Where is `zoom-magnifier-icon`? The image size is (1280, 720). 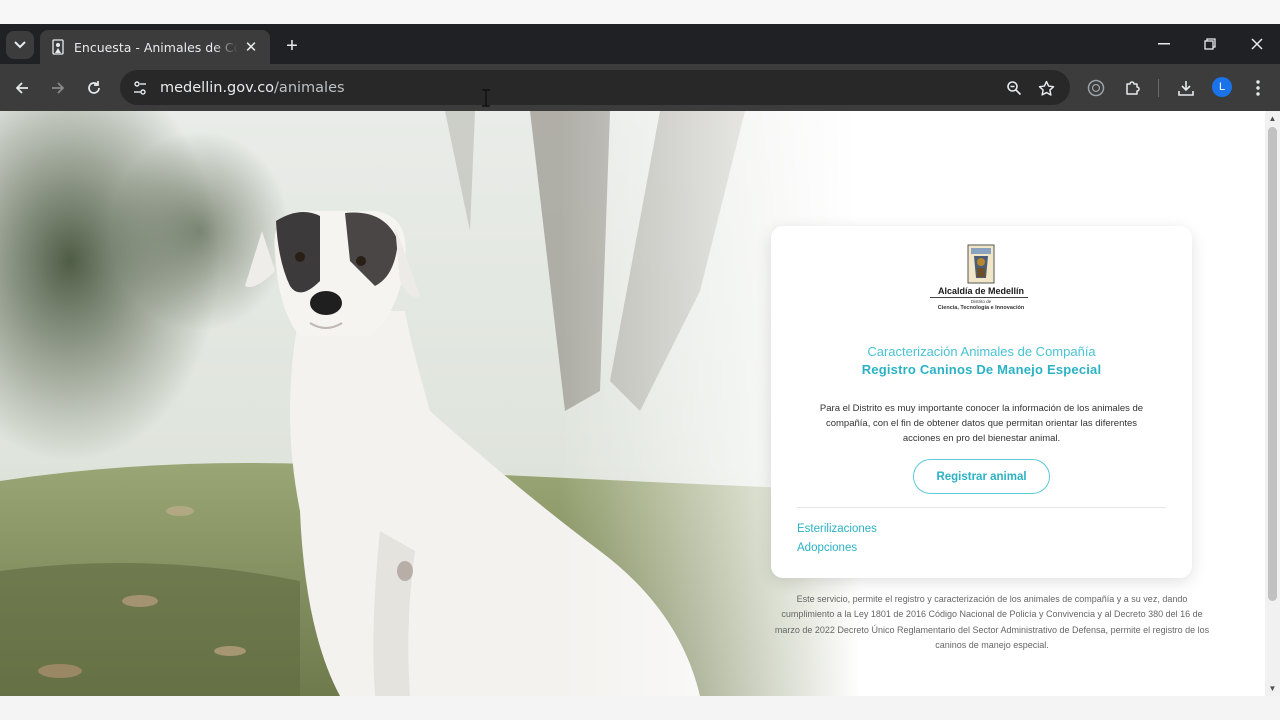 zoom-magnifier-icon is located at coordinates (1014, 88).